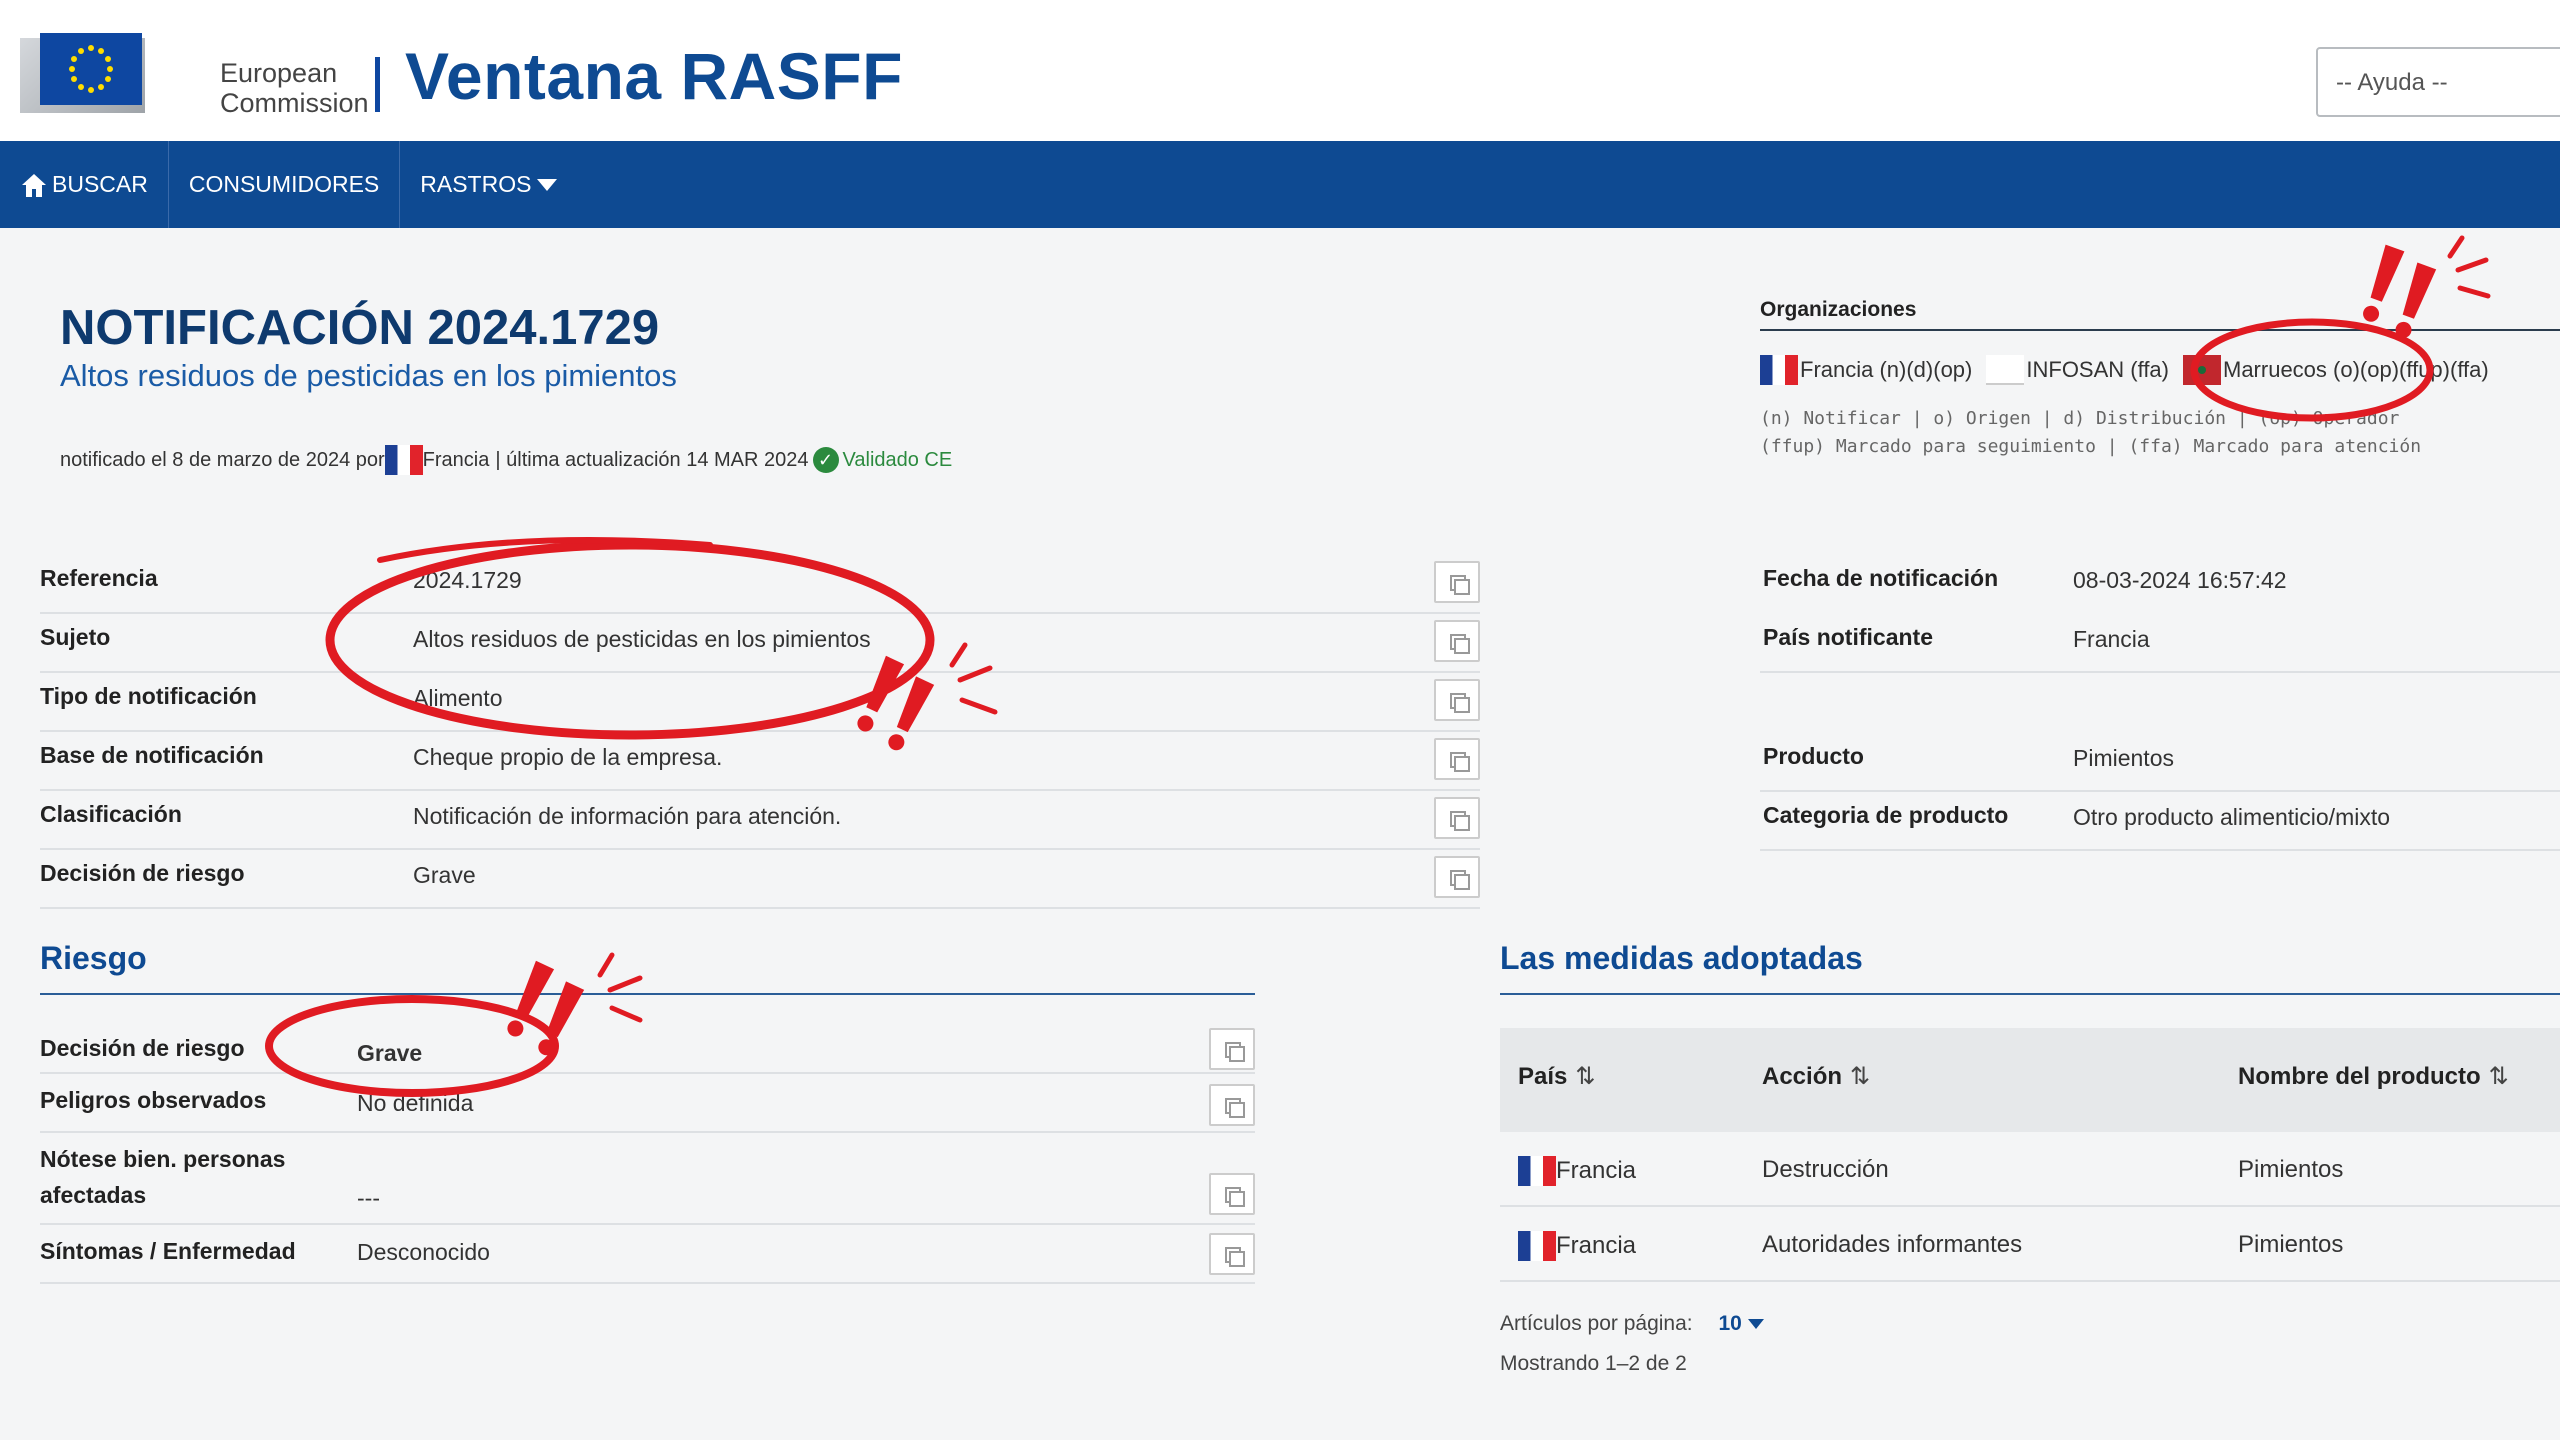  Describe the element at coordinates (2030, 1080) in the screenshot. I see `medidas-table-header: País ⇅ Acción ⇅ Nombre del producto ⇅` at that location.